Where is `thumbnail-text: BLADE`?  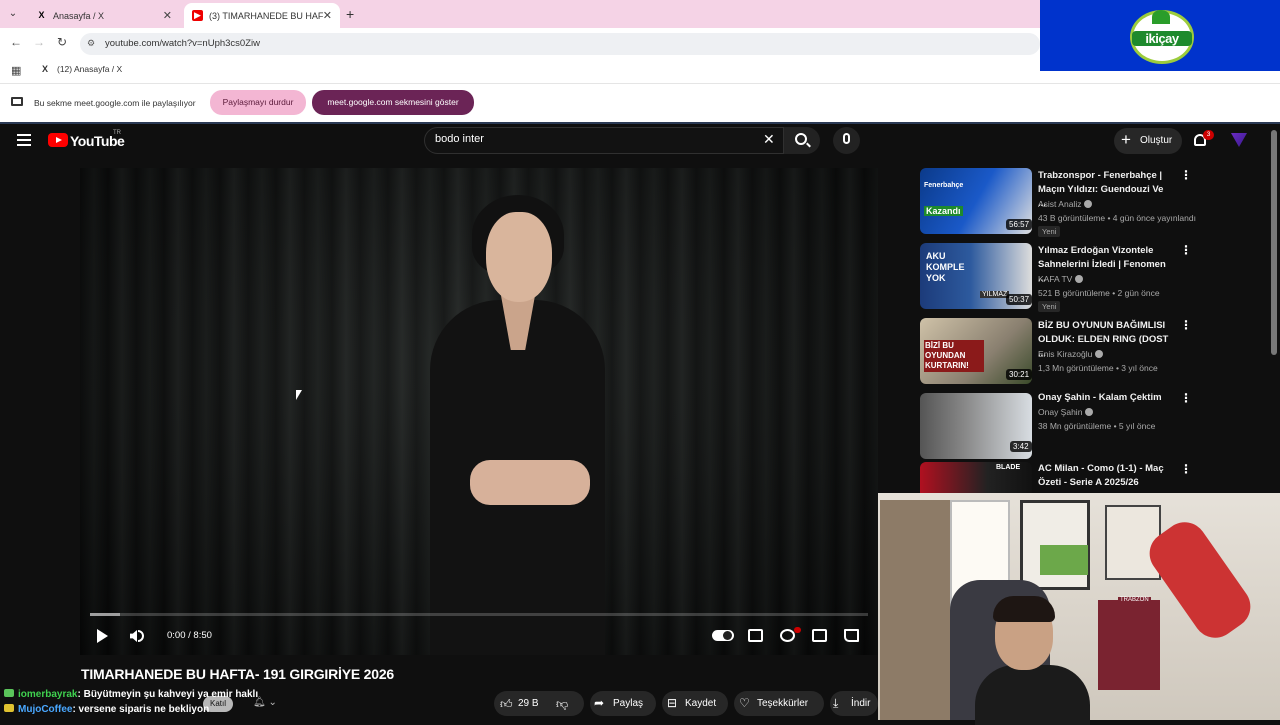 thumbnail-text: BLADE is located at coordinates (1008, 467).